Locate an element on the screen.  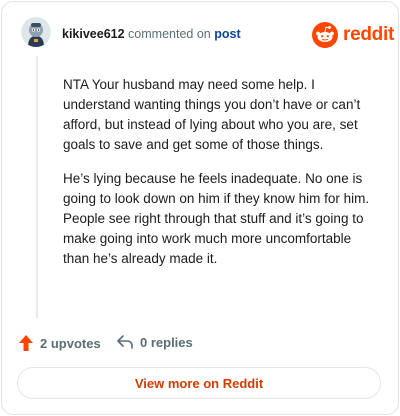
avatar-icon is located at coordinates (36, 32).